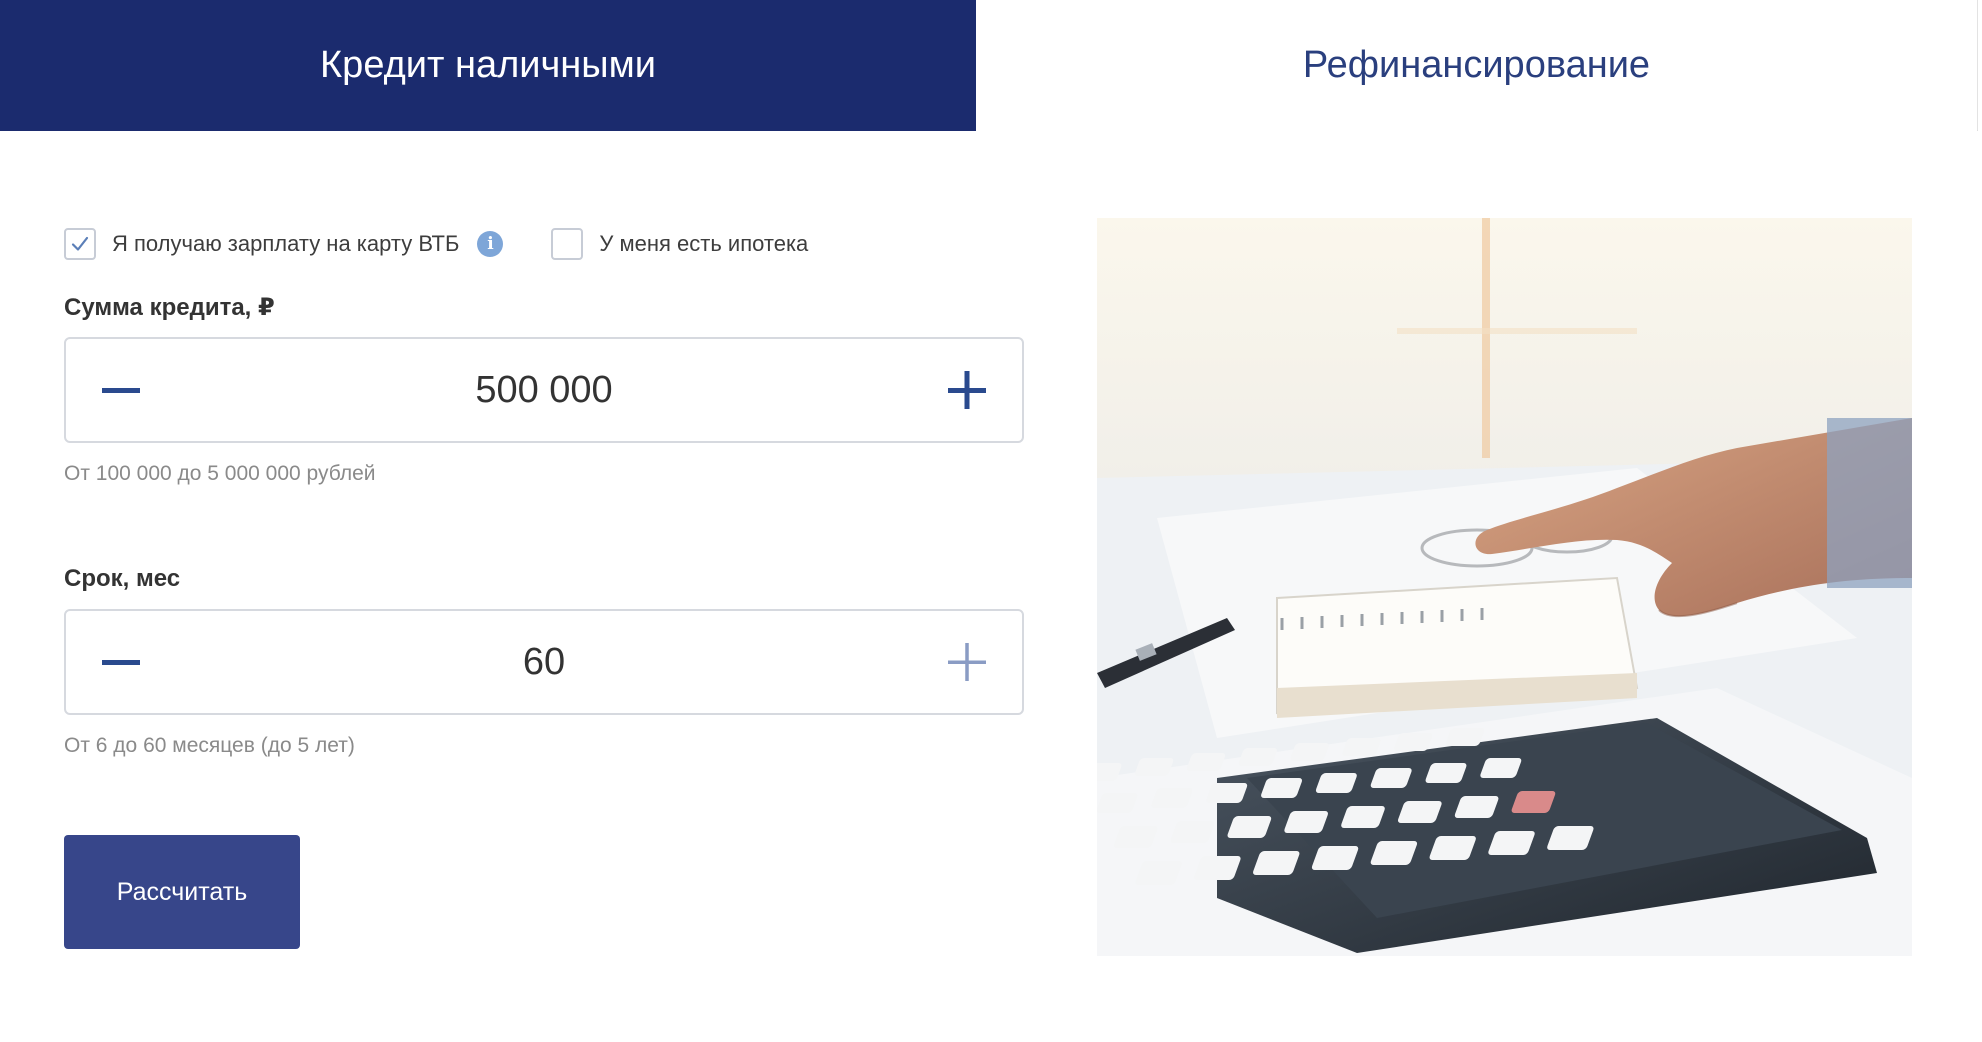 This screenshot has width=1982, height=1042. I want to click on product-tabs: Кредит наличными Рефинансирование, so click(989, 65).